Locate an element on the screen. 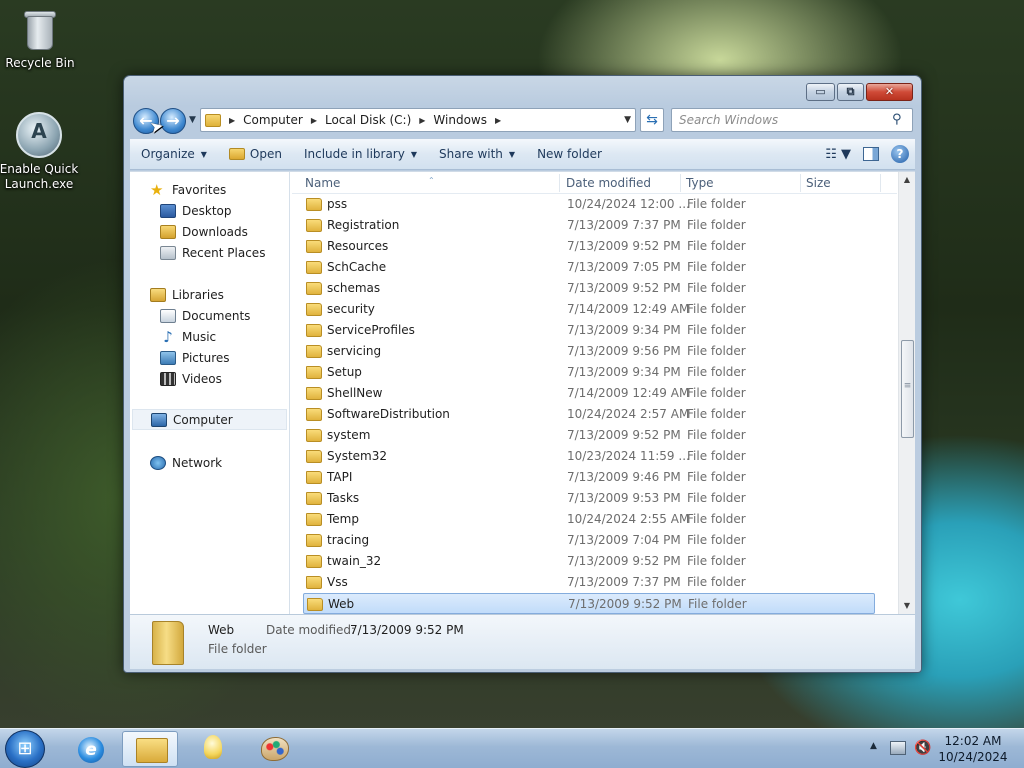 This screenshot has width=1024, height=768. file-name: schemas is located at coordinates (354, 288).